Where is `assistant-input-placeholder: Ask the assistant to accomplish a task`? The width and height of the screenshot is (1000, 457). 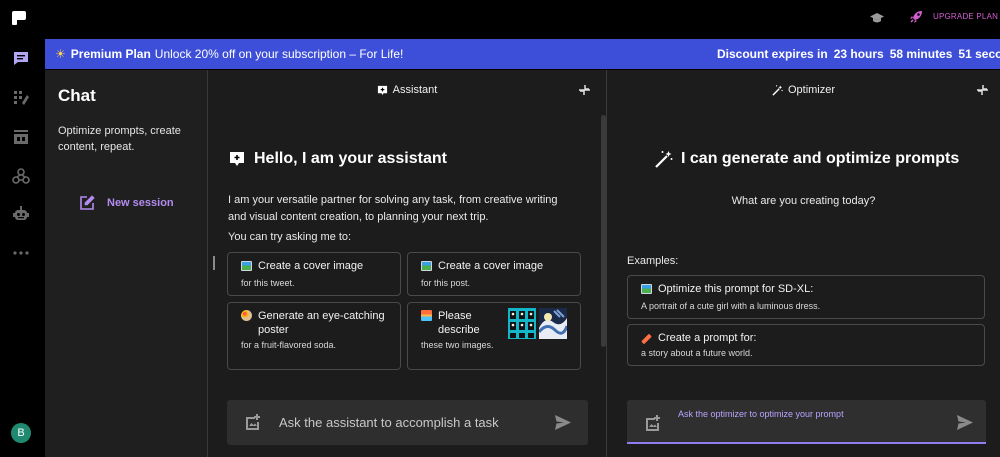
assistant-input-placeholder: Ask the assistant to accomplish a task is located at coordinates (389, 422).